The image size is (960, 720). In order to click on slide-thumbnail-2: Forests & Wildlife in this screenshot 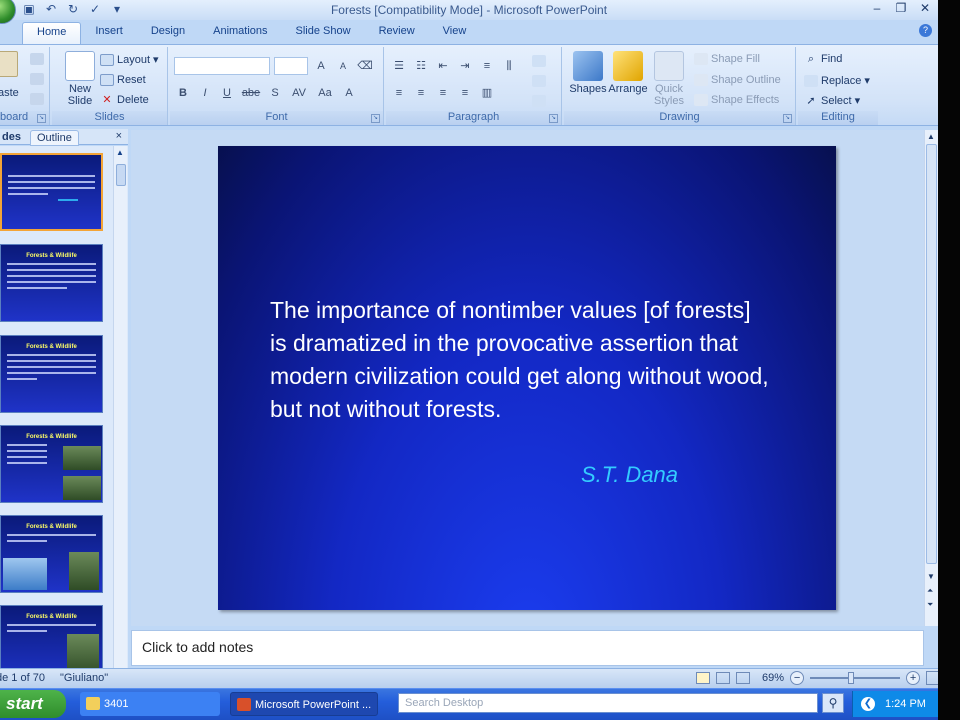, I will do `click(51, 283)`.